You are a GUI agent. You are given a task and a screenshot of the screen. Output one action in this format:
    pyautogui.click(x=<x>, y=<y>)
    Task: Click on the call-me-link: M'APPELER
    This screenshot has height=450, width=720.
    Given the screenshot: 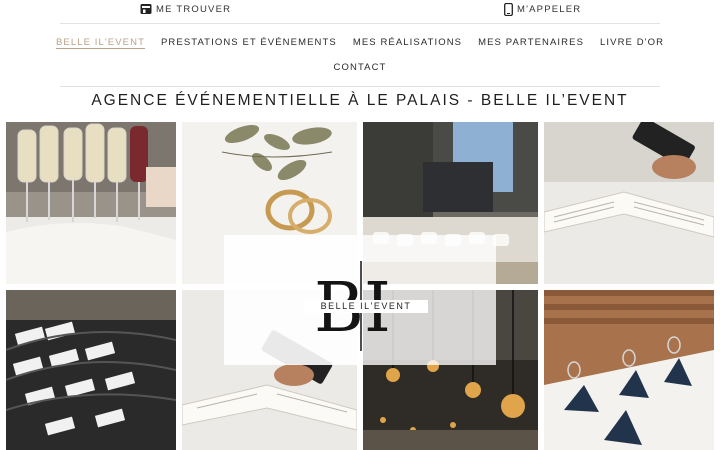 What is the action you would take?
    pyautogui.click(x=542, y=9)
    